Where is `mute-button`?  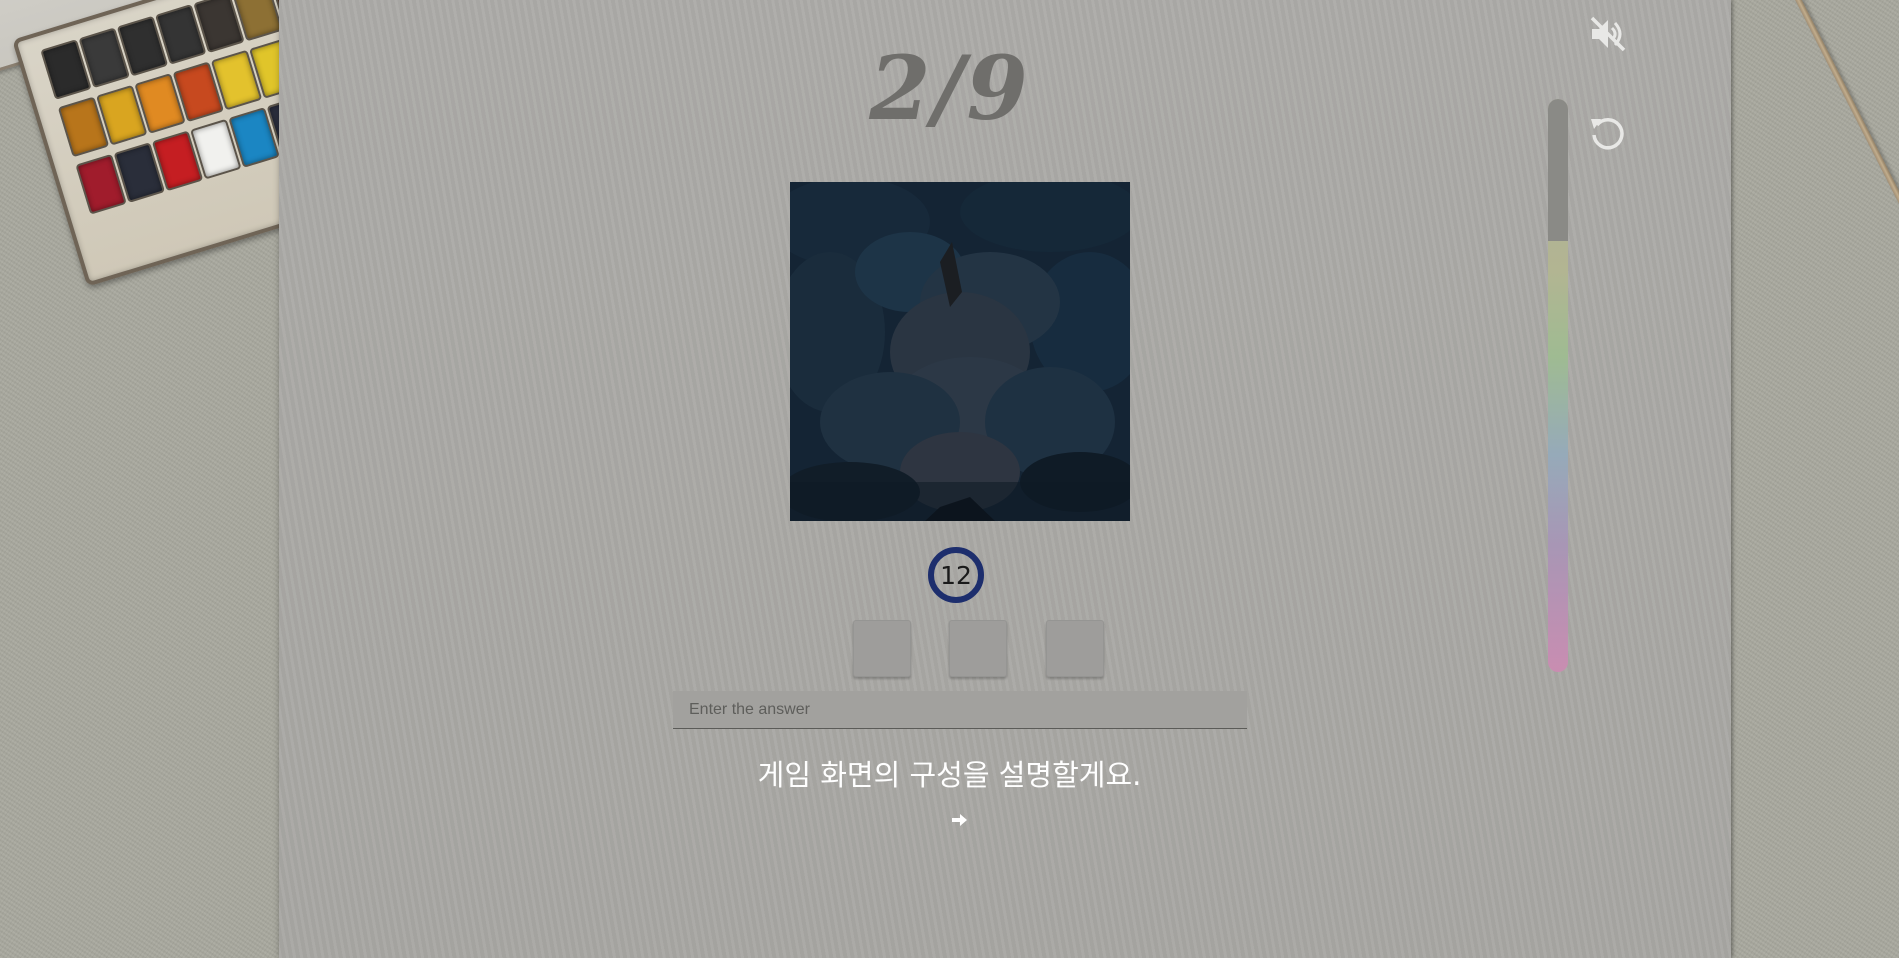 mute-button is located at coordinates (1608, 34).